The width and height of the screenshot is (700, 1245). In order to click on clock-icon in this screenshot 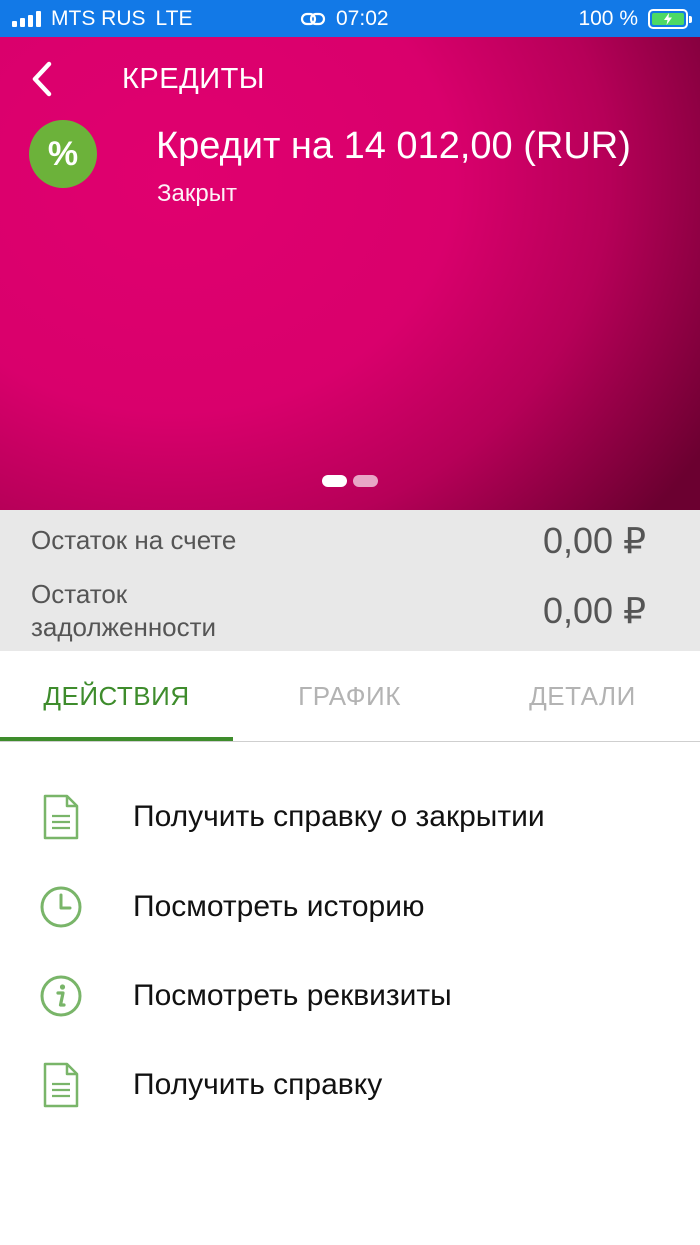, I will do `click(61, 907)`.